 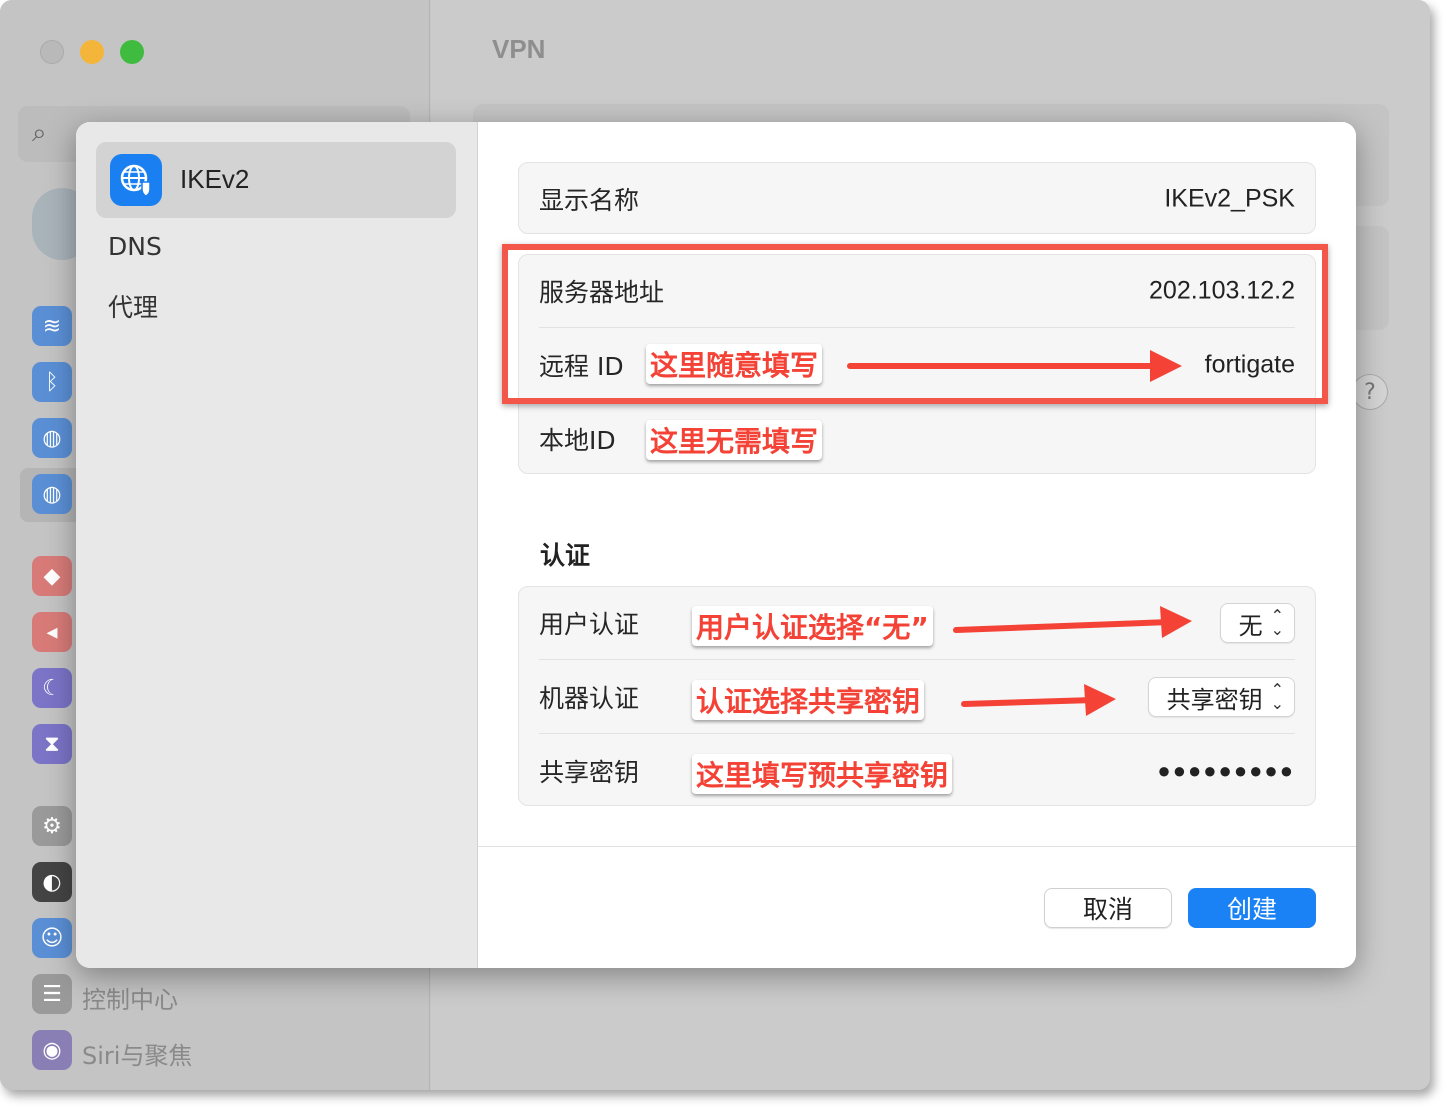 What do you see at coordinates (915, 324) in the screenshot?
I see `highlight-box` at bounding box center [915, 324].